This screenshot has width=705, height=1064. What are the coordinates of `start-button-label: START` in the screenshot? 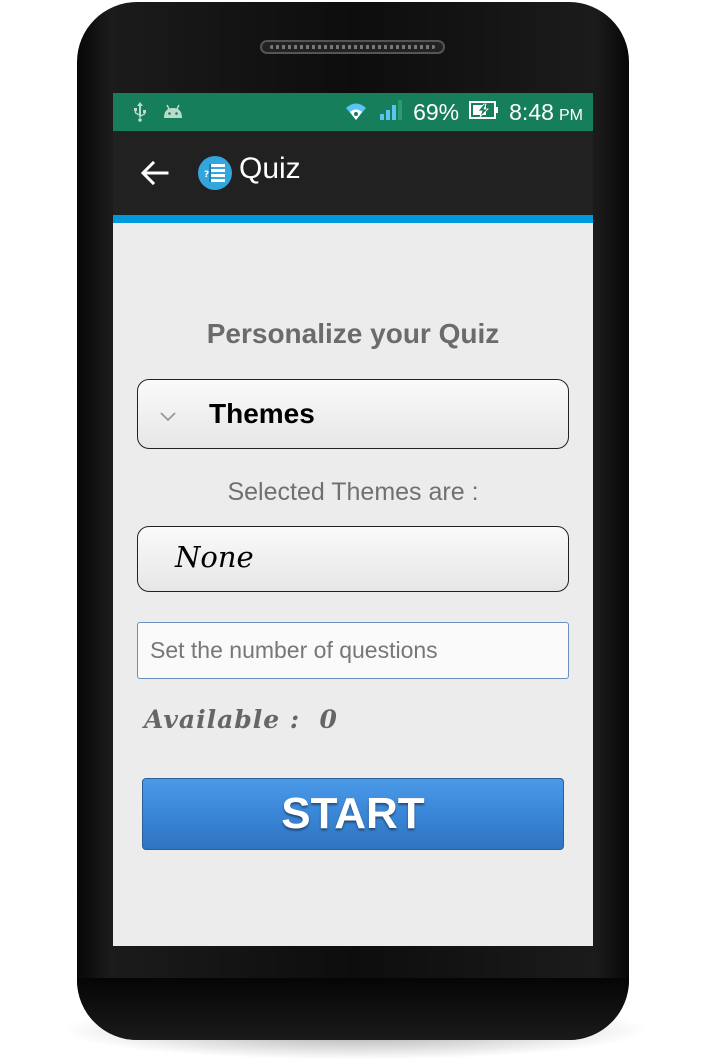 It's located at (353, 813).